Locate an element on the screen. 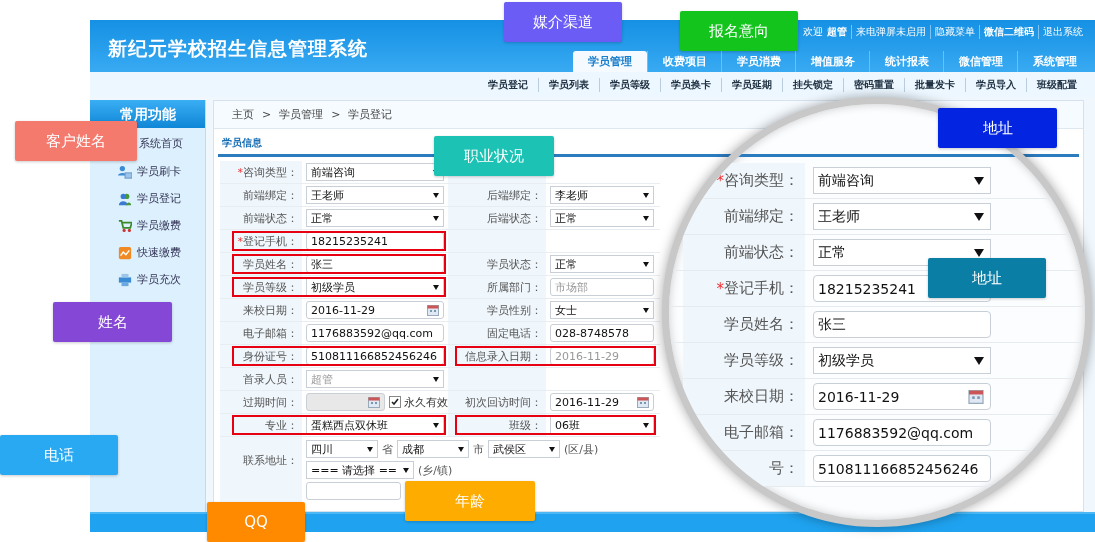 This screenshot has height=542, width=1095. annotation-label: 职业状况 is located at coordinates (494, 156).